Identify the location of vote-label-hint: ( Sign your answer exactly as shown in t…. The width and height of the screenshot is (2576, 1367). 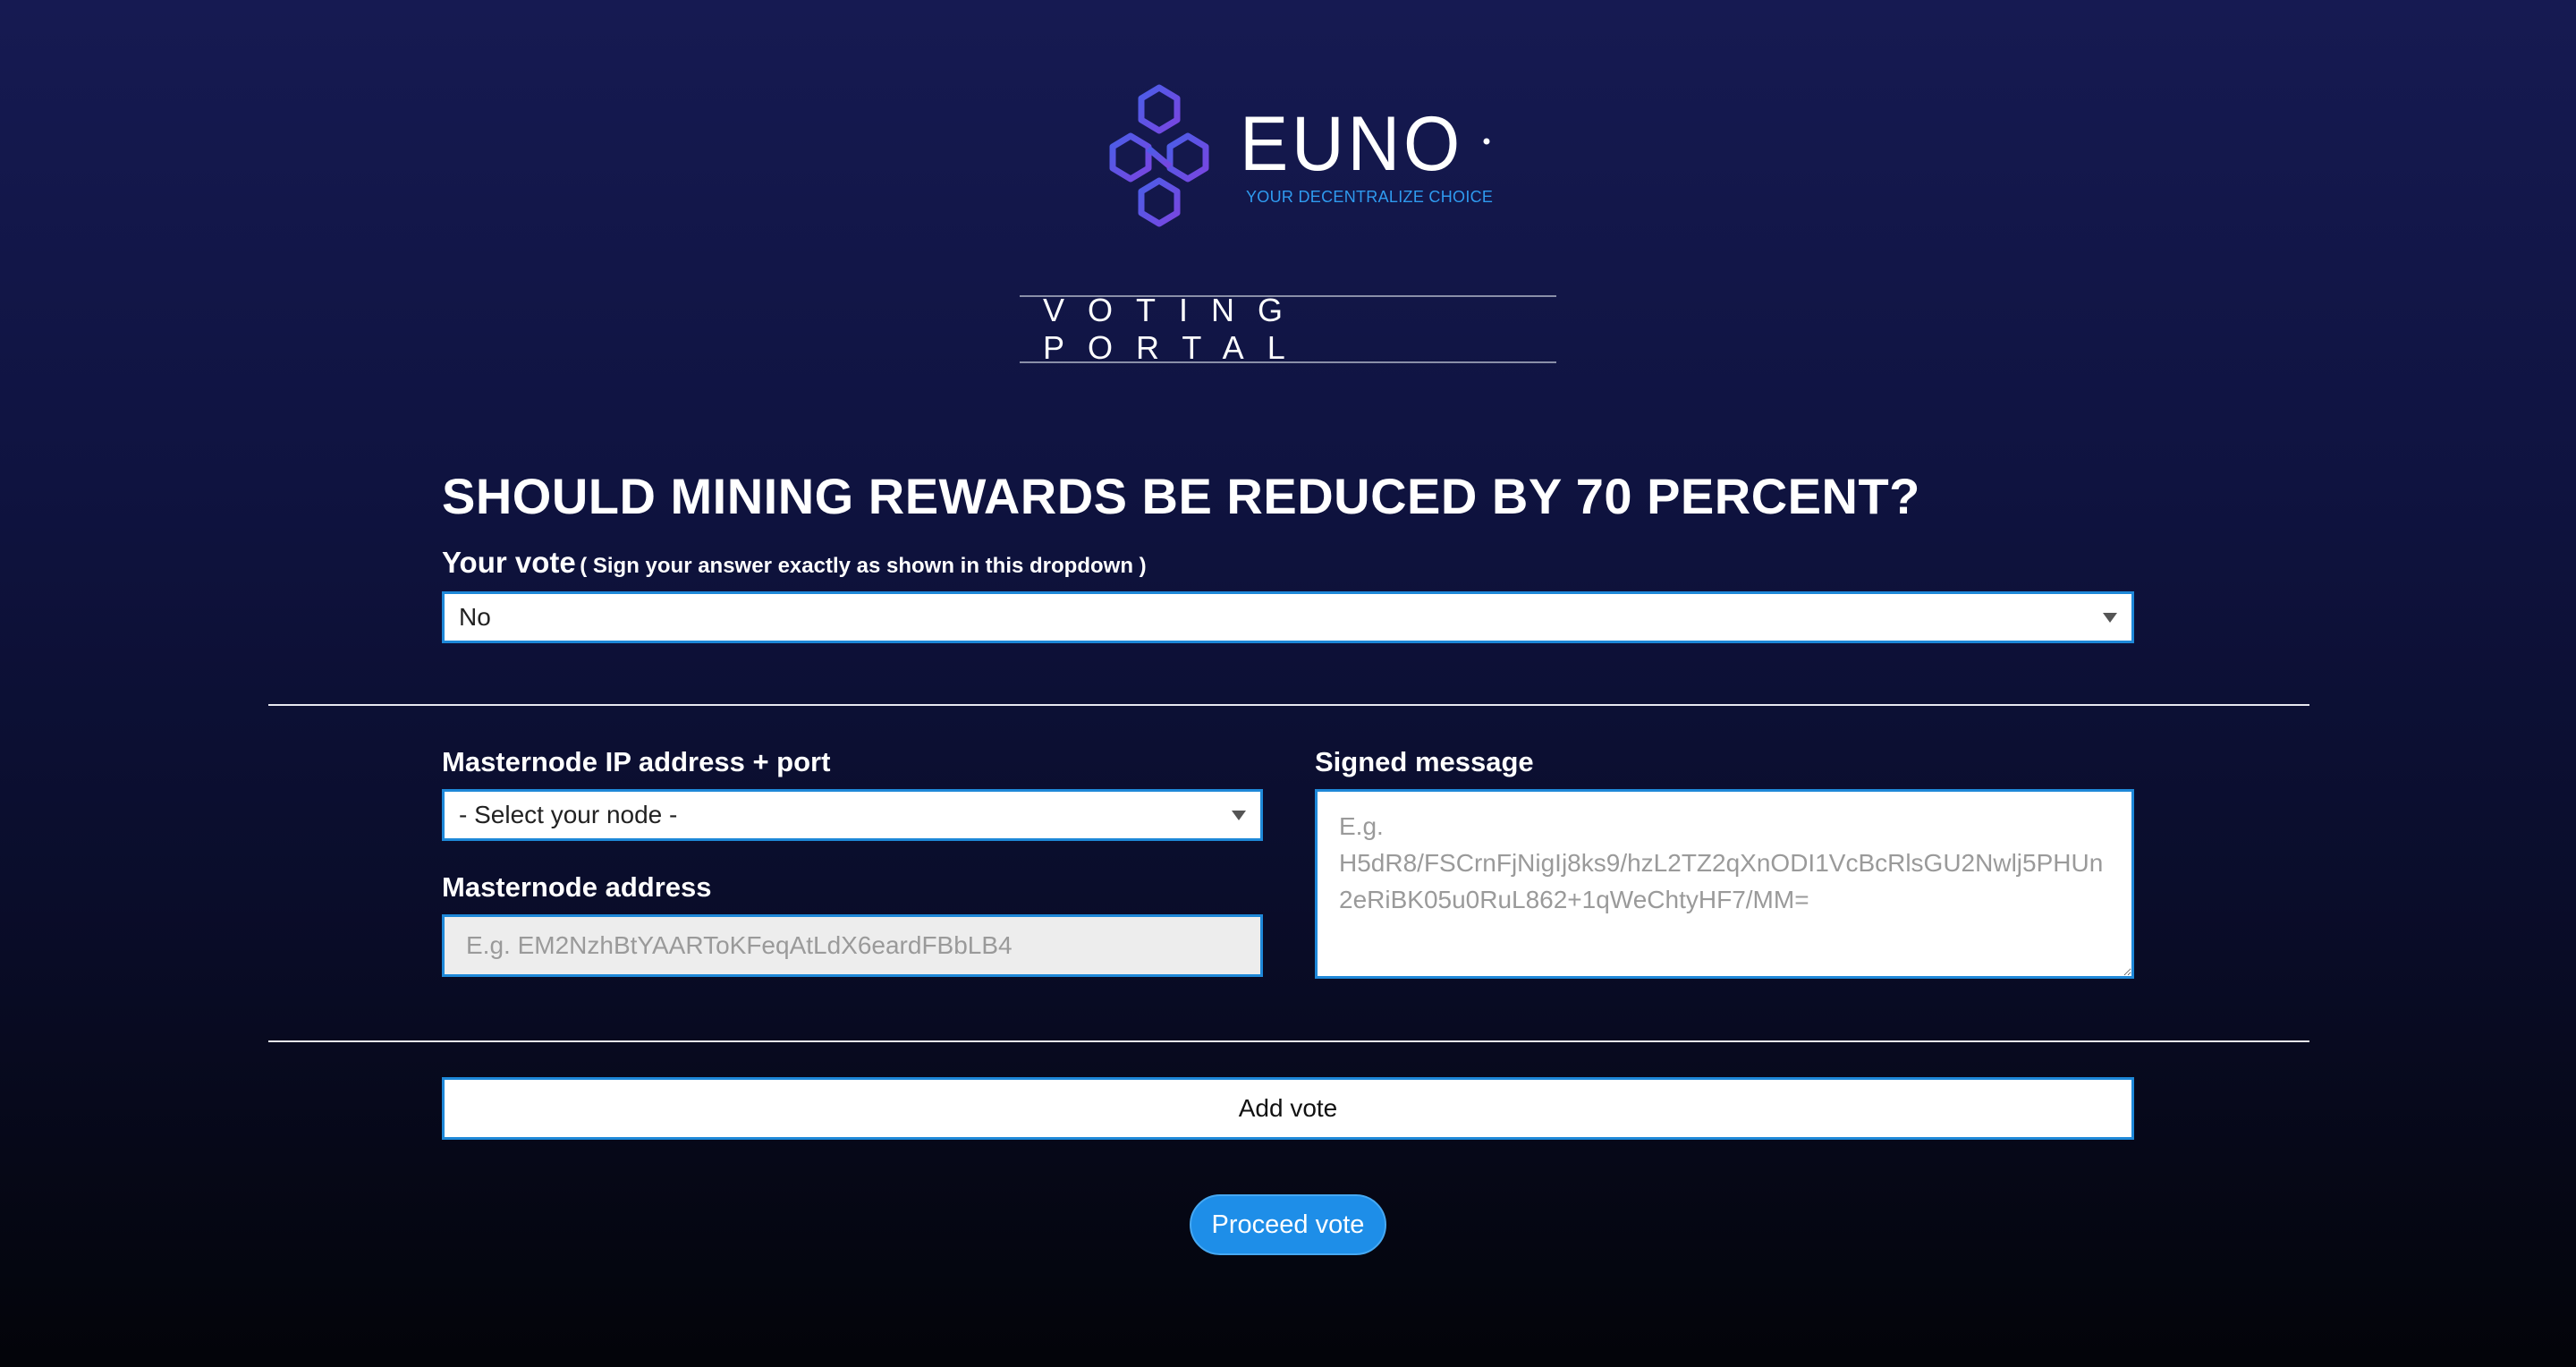
(863, 566).